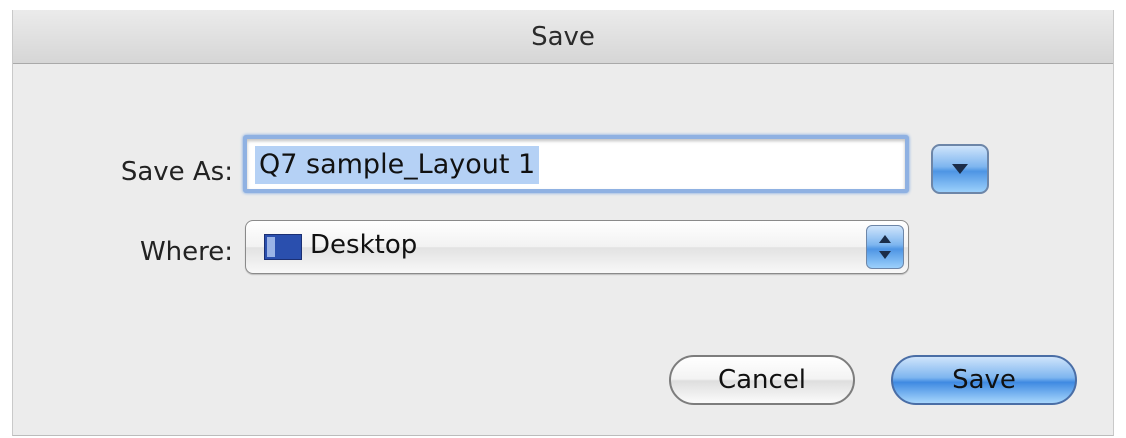  I want to click on expand-browser-button, so click(960, 169).